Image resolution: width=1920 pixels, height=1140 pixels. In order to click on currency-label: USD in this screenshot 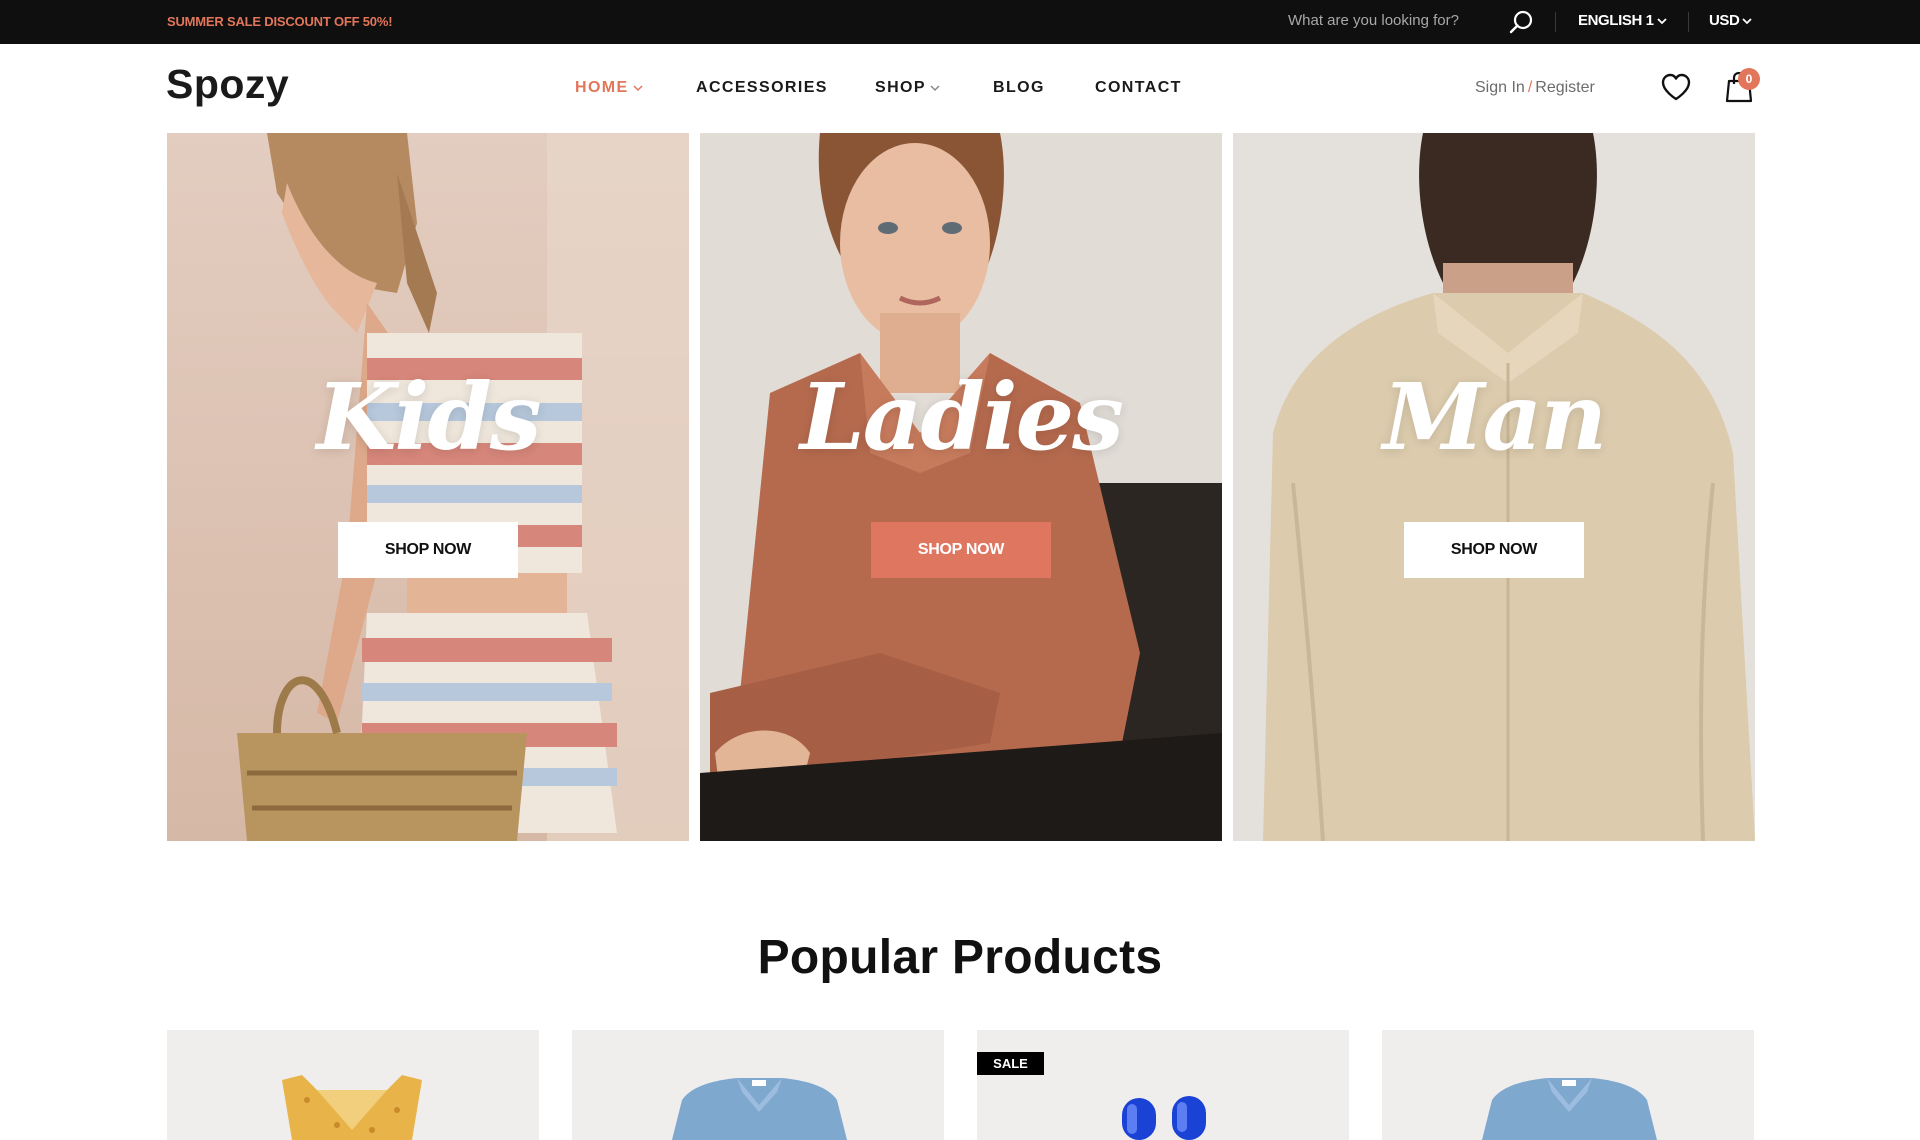, I will do `click(1724, 20)`.